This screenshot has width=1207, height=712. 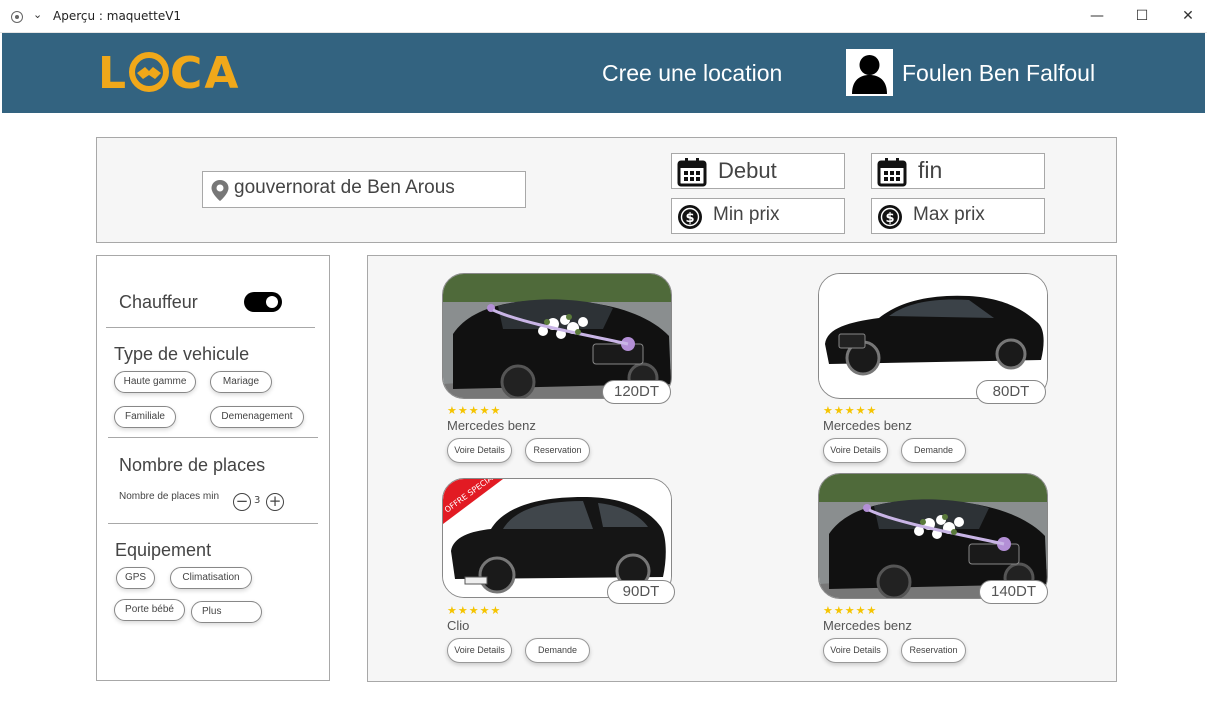 I want to click on user-name: Foulen Ben Falfoul, so click(x=998, y=73).